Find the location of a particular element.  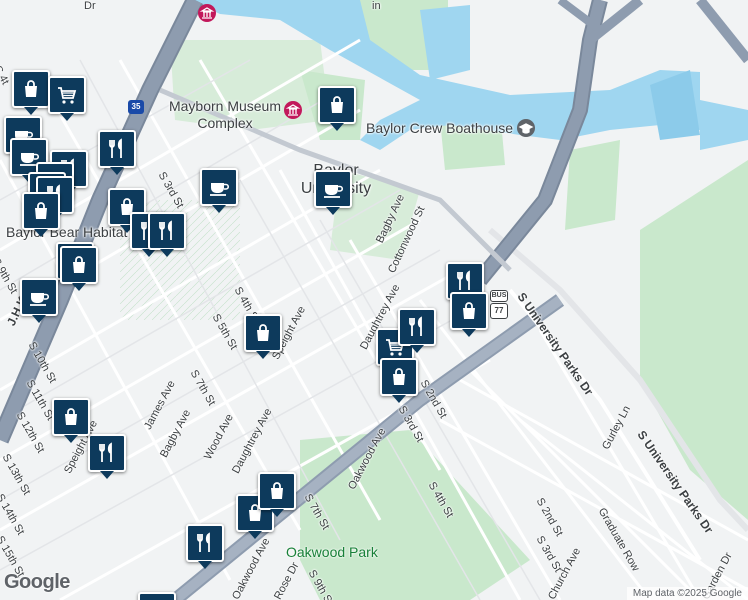

baylor-east-green is located at coordinates (592, 185).